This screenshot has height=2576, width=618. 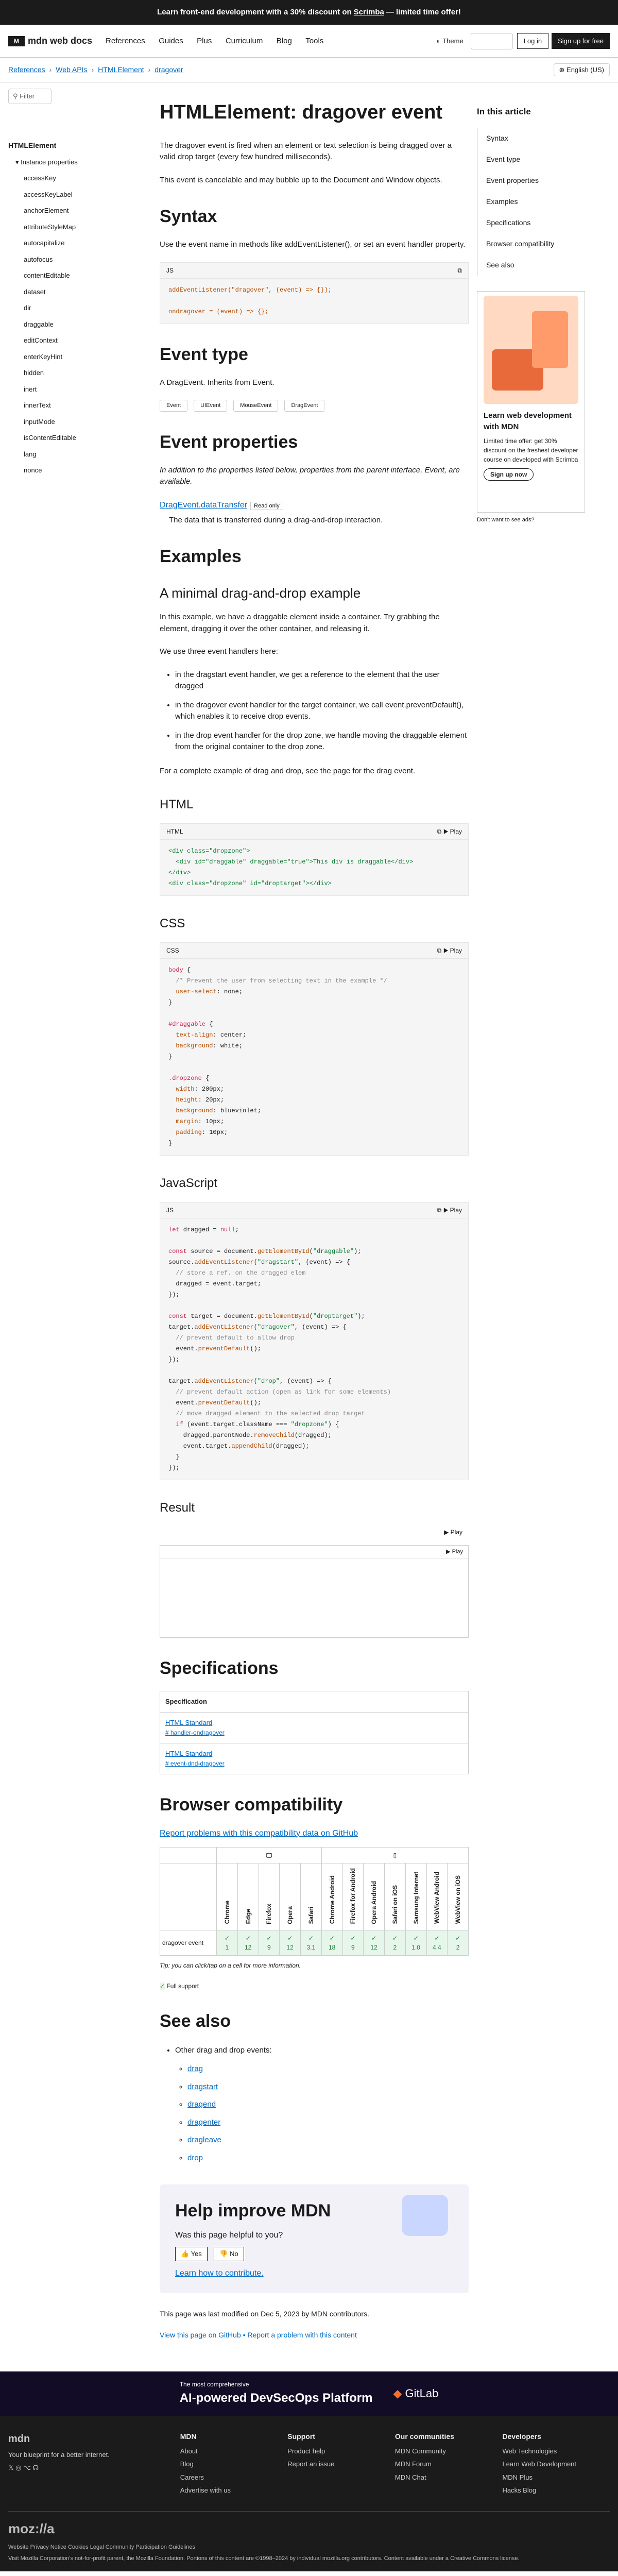 I want to click on compat-cell: ✓ 18, so click(x=332, y=1942).